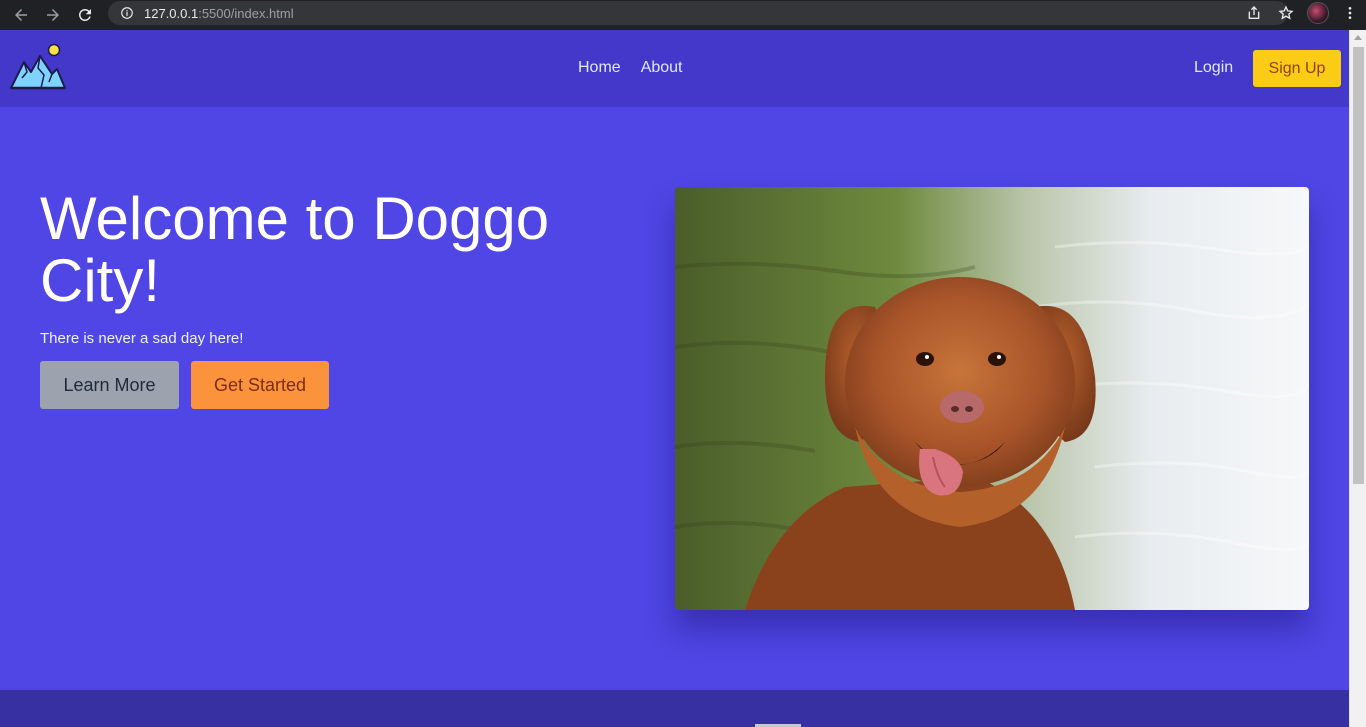  I want to click on page-scrollbar, so click(1357, 378).